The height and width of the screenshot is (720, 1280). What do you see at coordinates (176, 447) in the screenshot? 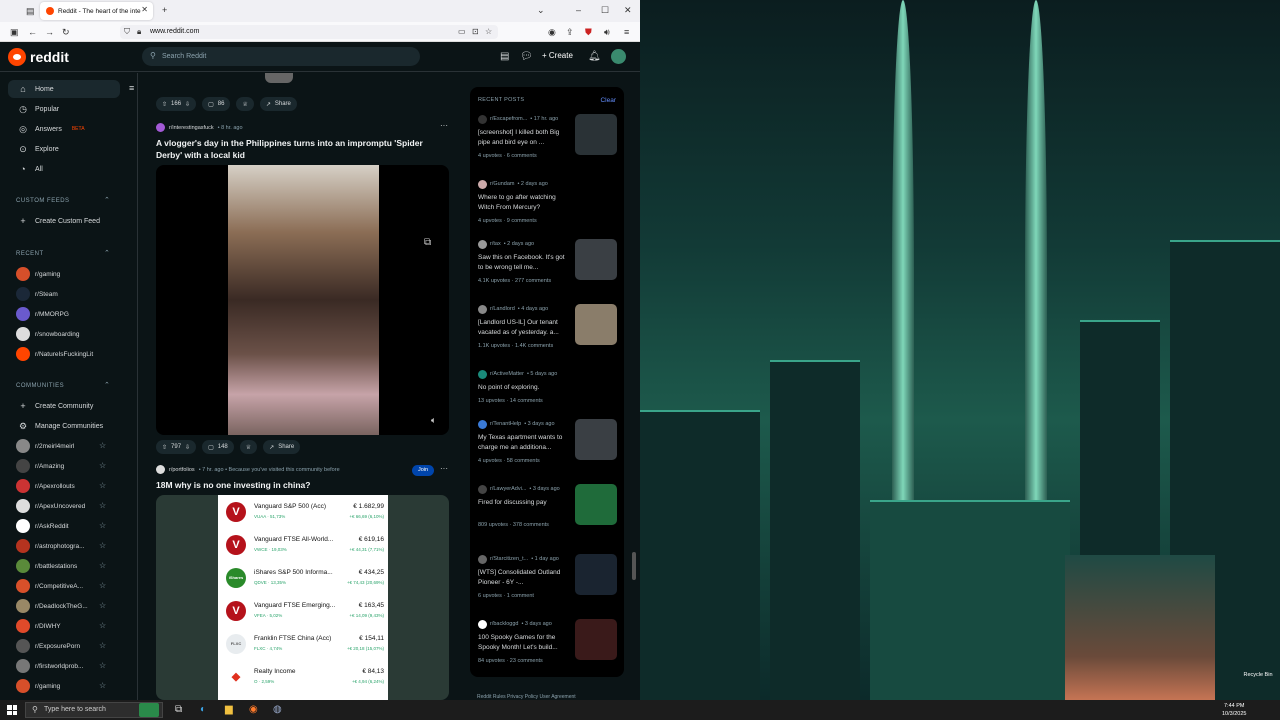
I see `vote-button: ⇧ 797 ⇩` at bounding box center [176, 447].